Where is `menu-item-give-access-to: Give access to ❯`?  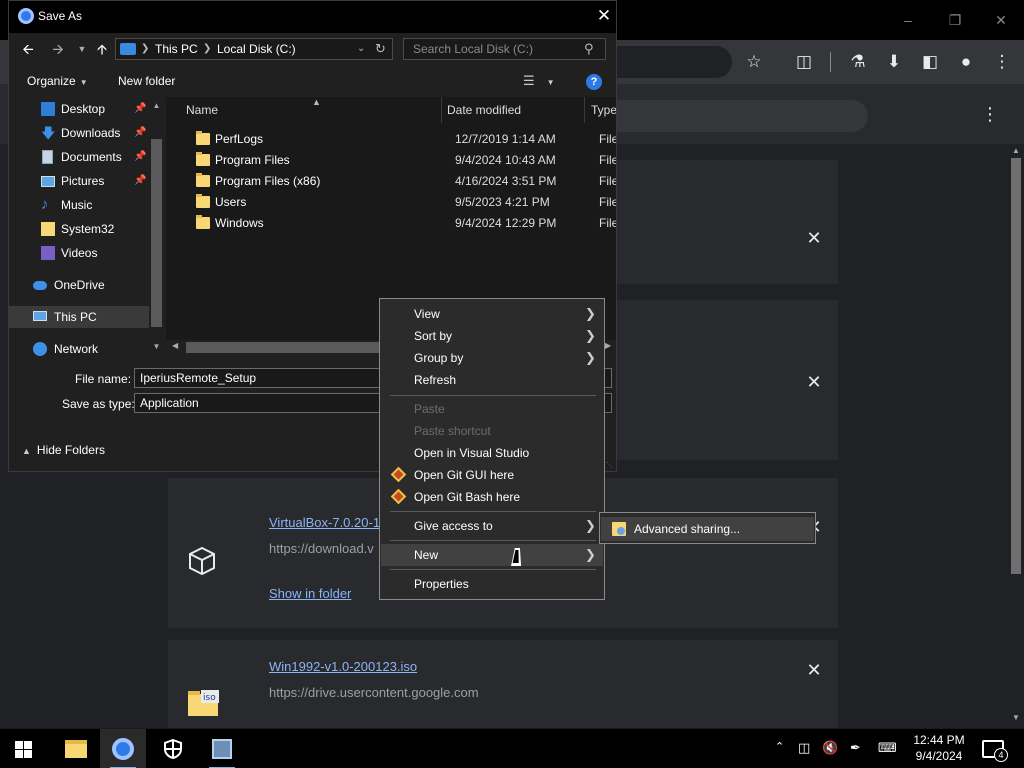 menu-item-give-access-to: Give access to ❯ is located at coordinates (492, 526).